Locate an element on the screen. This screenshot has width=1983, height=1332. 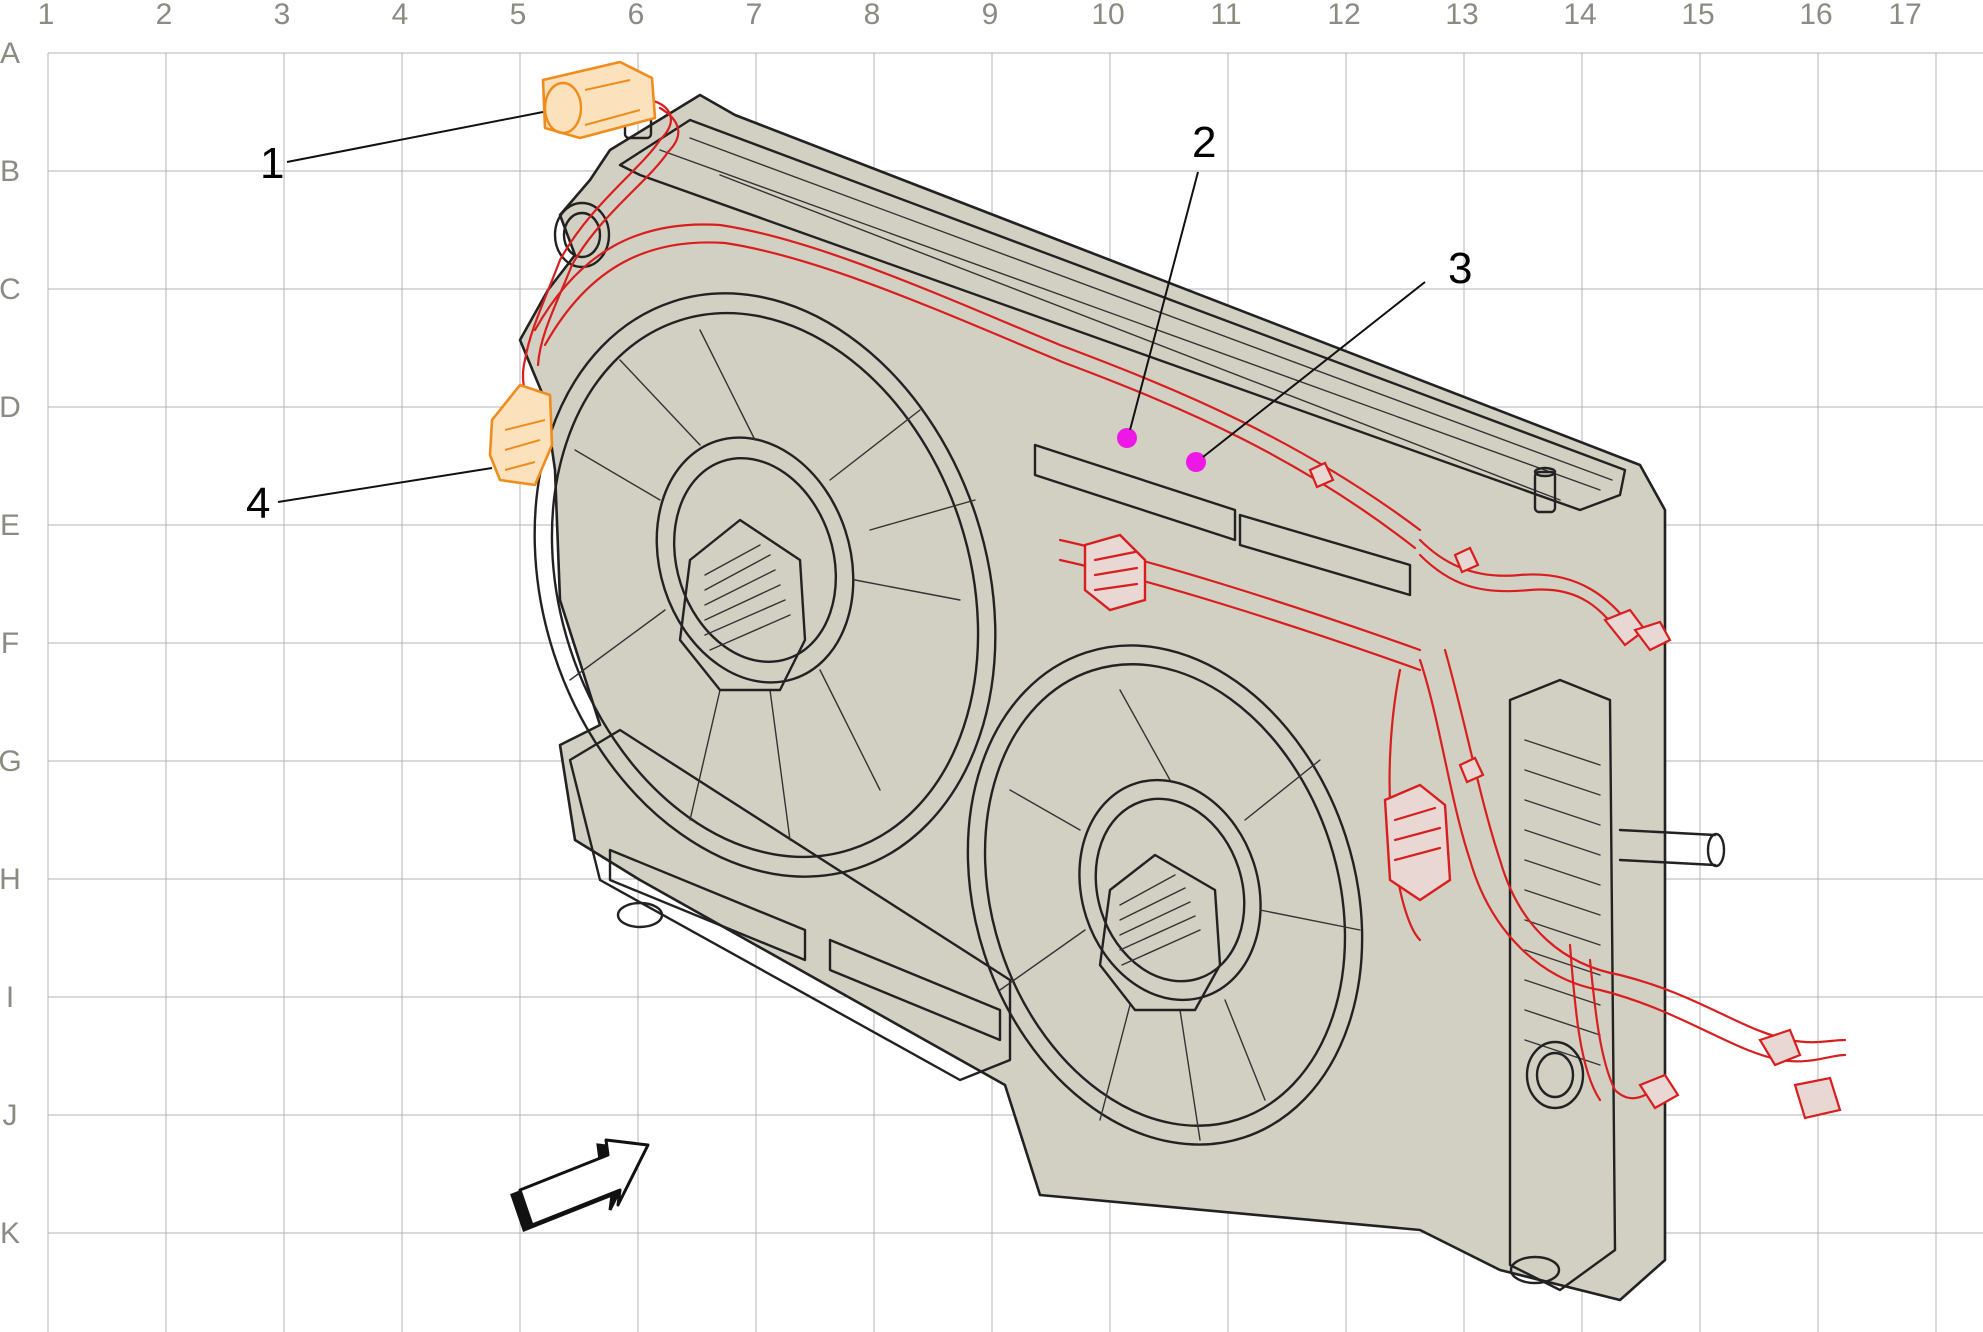
grid-row-label: A is located at coordinates (10, 53).